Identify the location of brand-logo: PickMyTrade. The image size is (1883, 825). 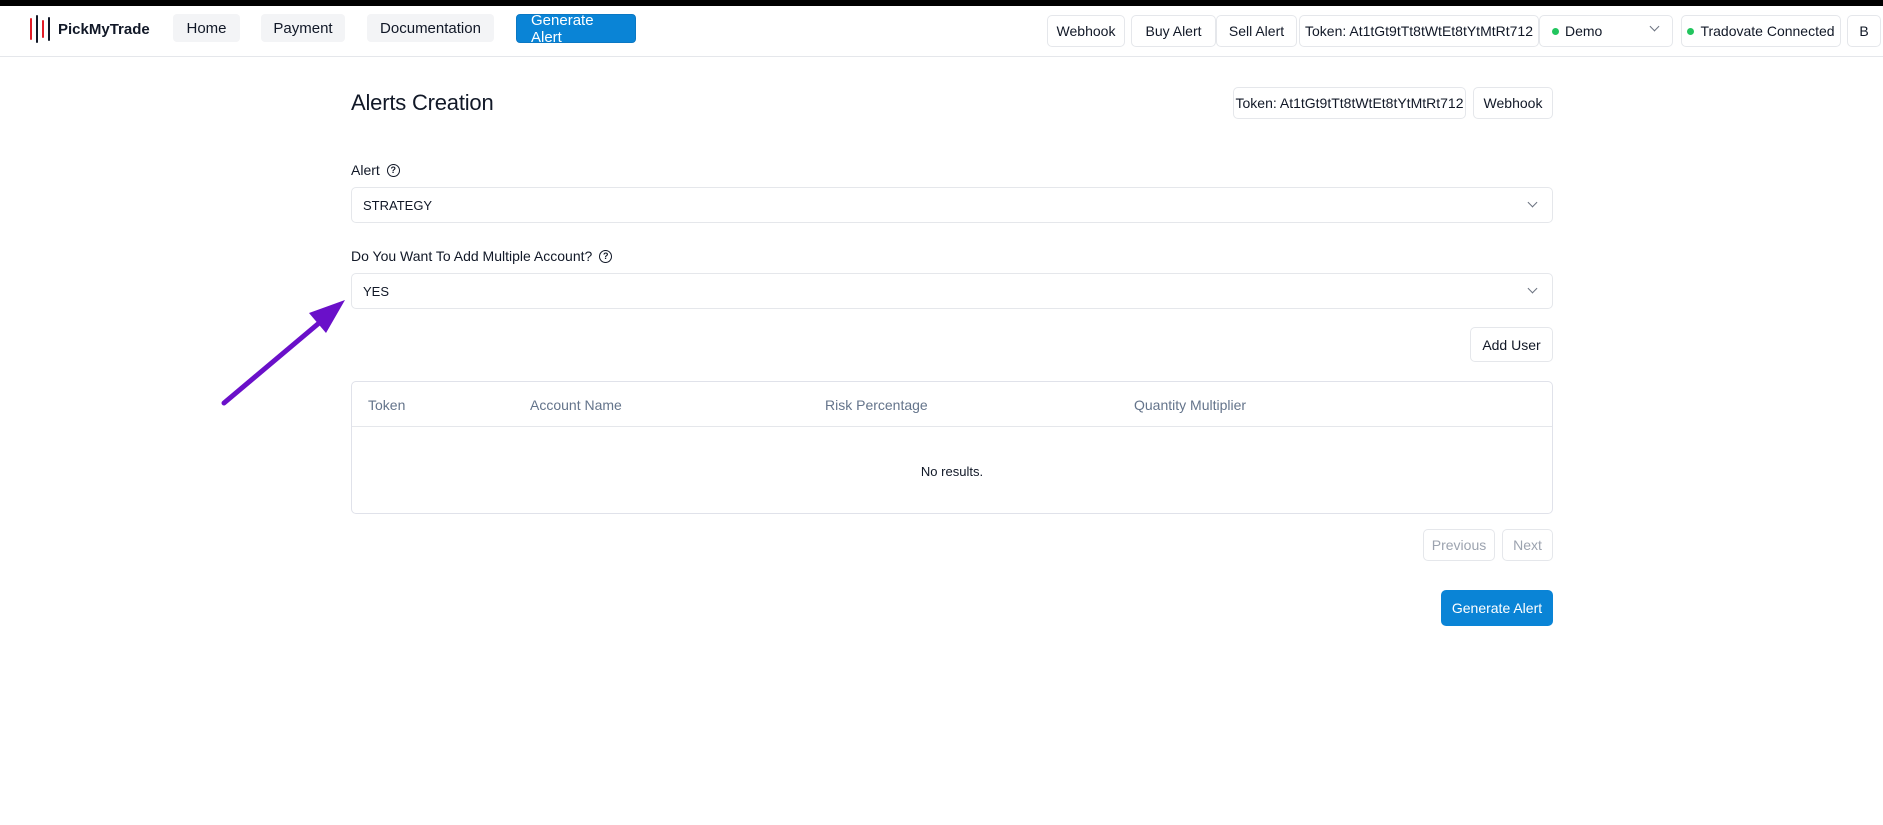
(90, 29).